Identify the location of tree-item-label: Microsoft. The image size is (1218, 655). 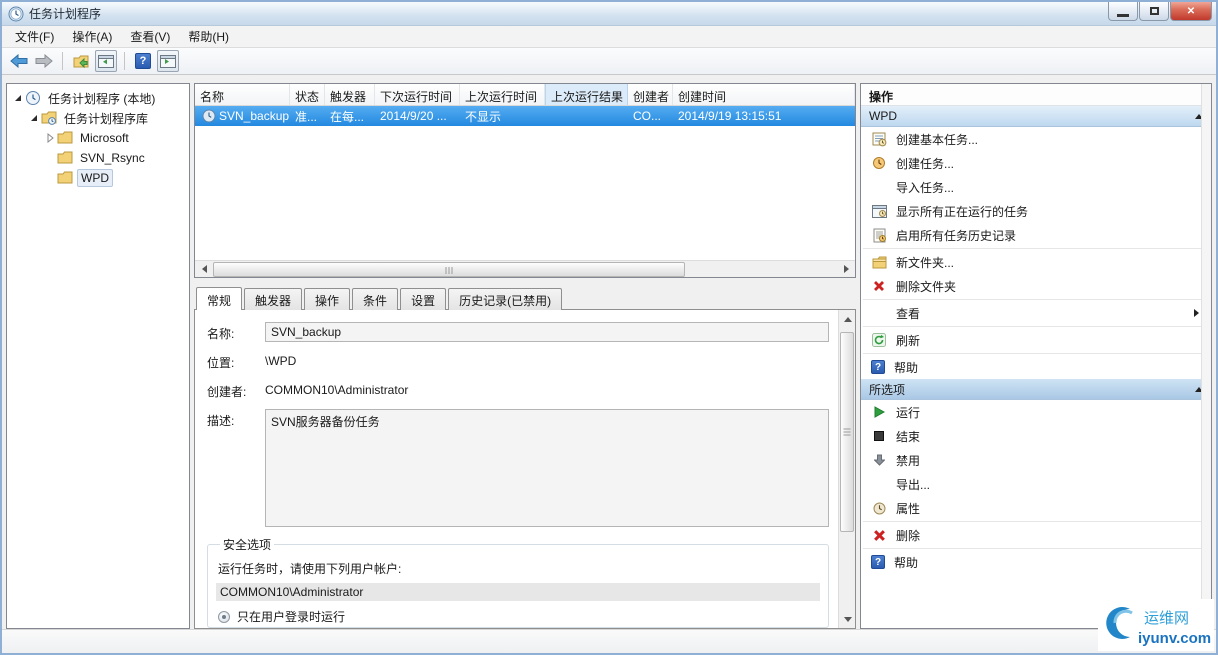
(104, 138).